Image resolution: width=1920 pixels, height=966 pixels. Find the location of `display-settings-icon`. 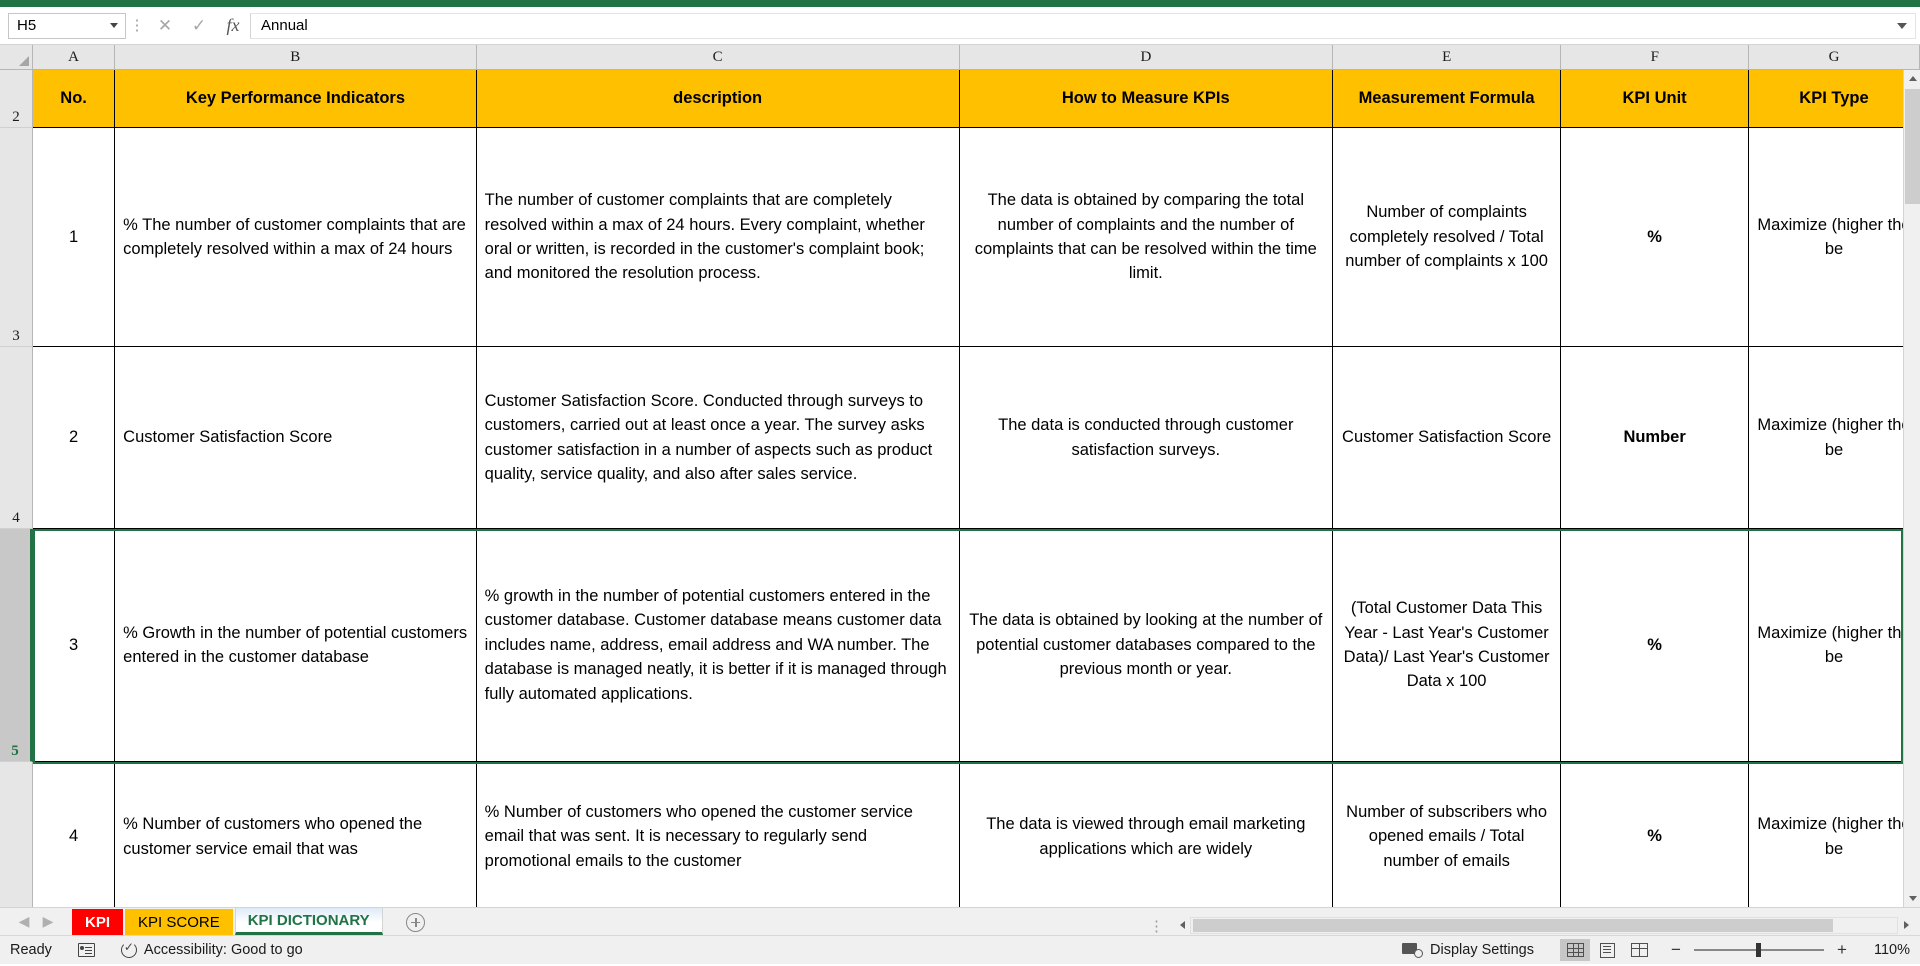

display-settings-icon is located at coordinates (1413, 950).